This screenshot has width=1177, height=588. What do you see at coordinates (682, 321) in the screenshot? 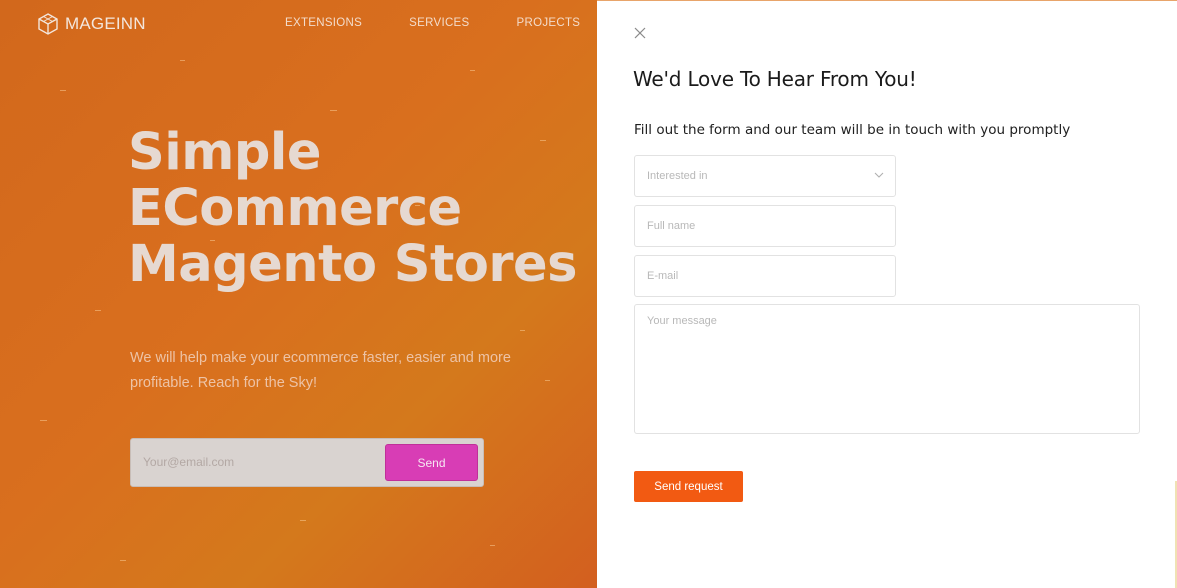
I see `message-placeholder: Your message` at bounding box center [682, 321].